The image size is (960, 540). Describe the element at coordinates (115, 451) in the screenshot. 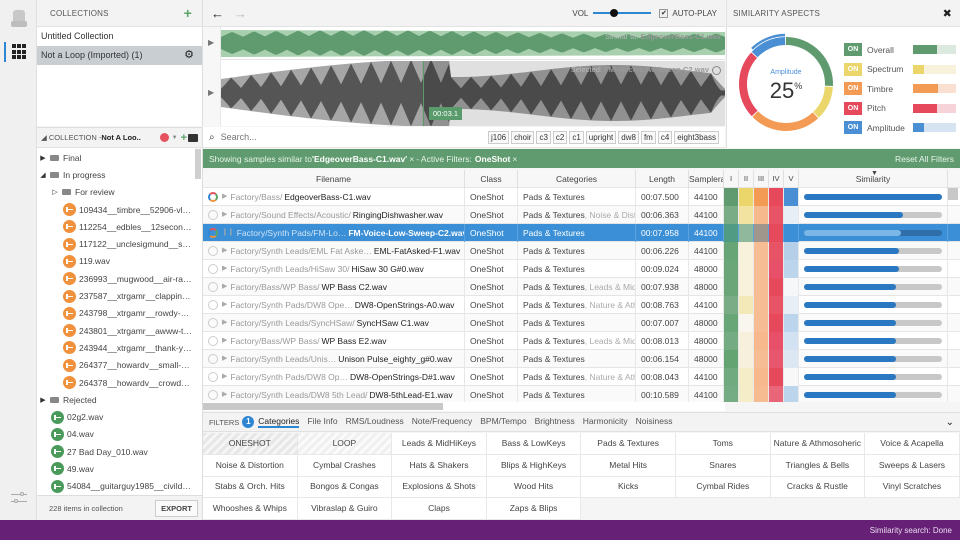

I see `tree-sample: 27 Bad Day_010.wav` at that location.